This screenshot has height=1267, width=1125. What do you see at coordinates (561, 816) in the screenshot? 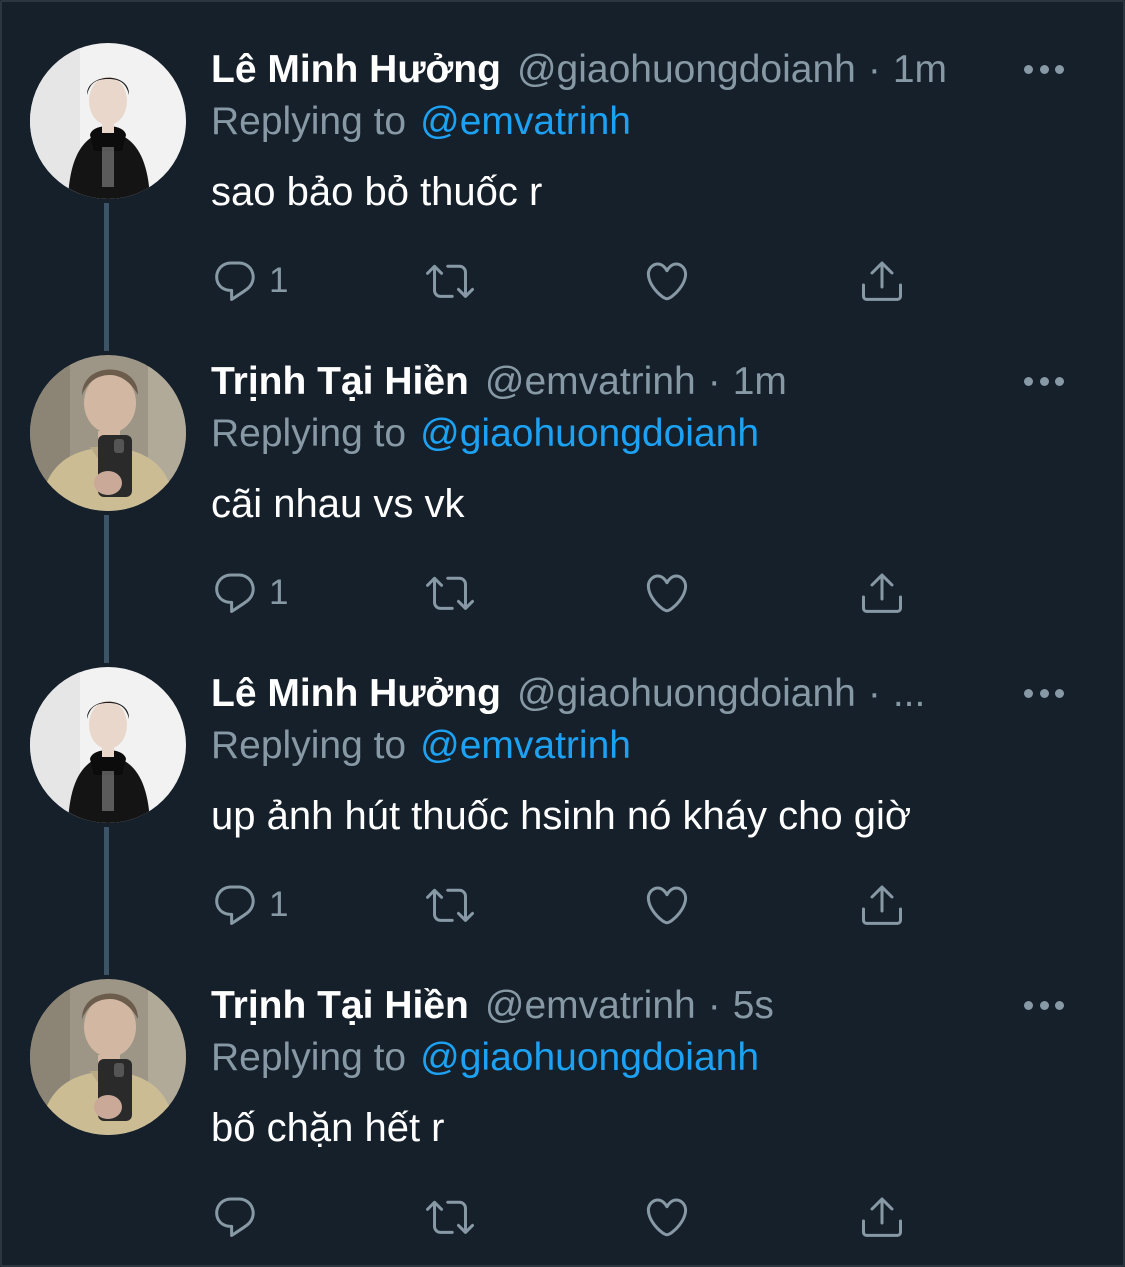
I see `tweet-text: up ảnh hút thuốc hsinh nó kháy cho giờ` at bounding box center [561, 816].